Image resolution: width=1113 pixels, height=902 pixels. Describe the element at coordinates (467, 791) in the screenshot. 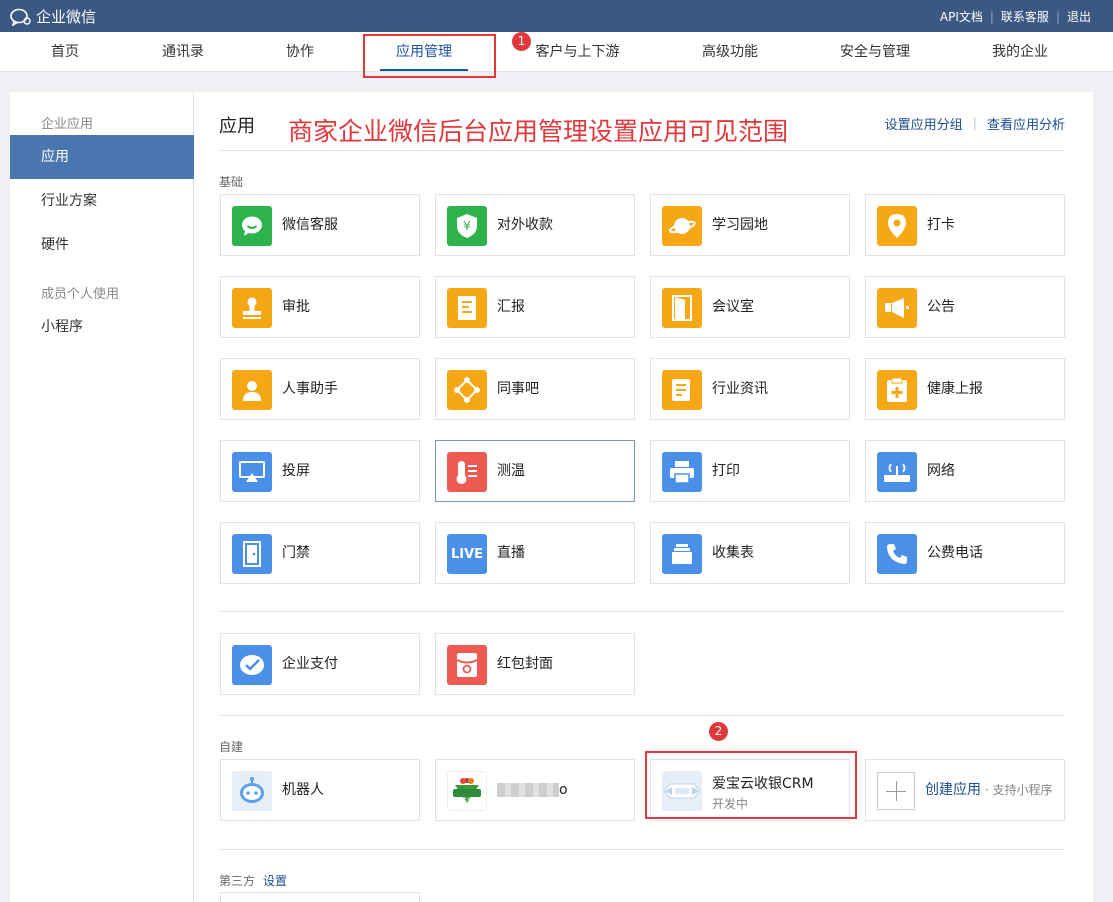

I see `custom-app-logo-icon: 生鲜` at that location.